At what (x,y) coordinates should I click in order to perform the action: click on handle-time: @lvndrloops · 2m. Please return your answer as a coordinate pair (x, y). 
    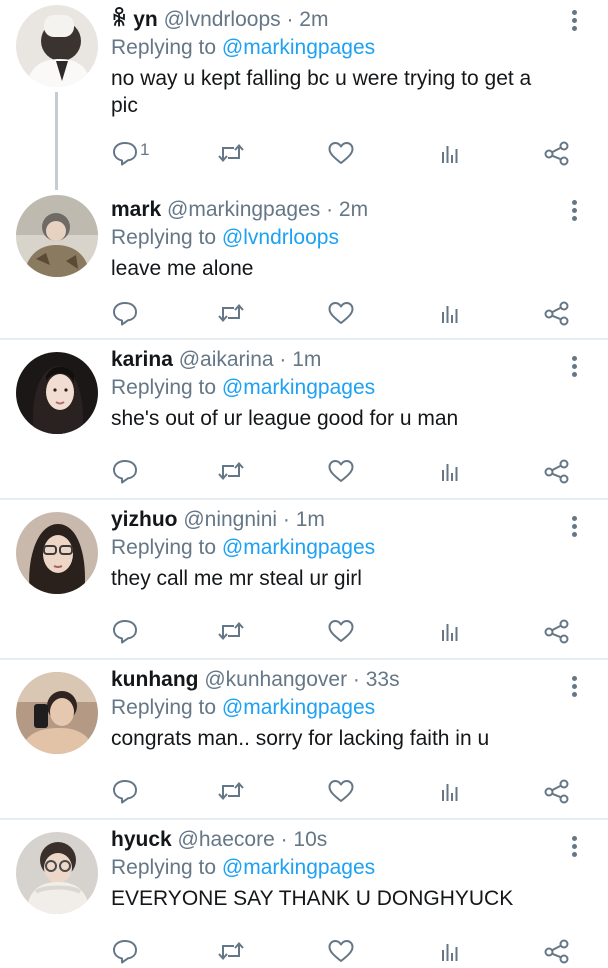
    Looking at the image, I should click on (246, 19).